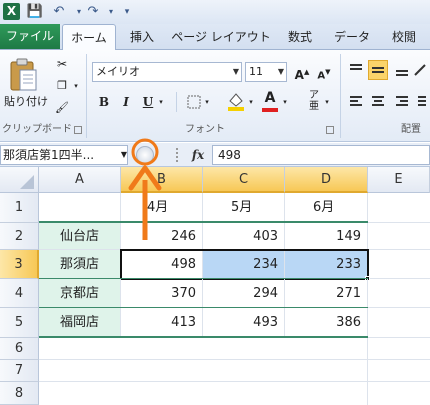  I want to click on cell-c2: 403, so click(244, 236).